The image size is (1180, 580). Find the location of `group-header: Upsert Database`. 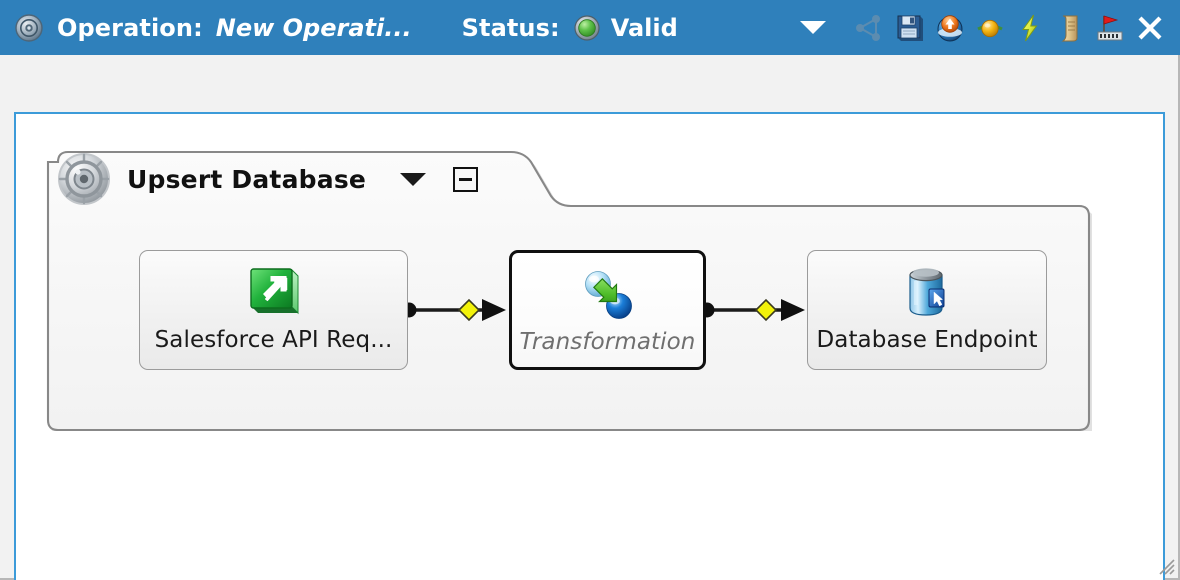

group-header: Upsert Database is located at coordinates (262, 179).